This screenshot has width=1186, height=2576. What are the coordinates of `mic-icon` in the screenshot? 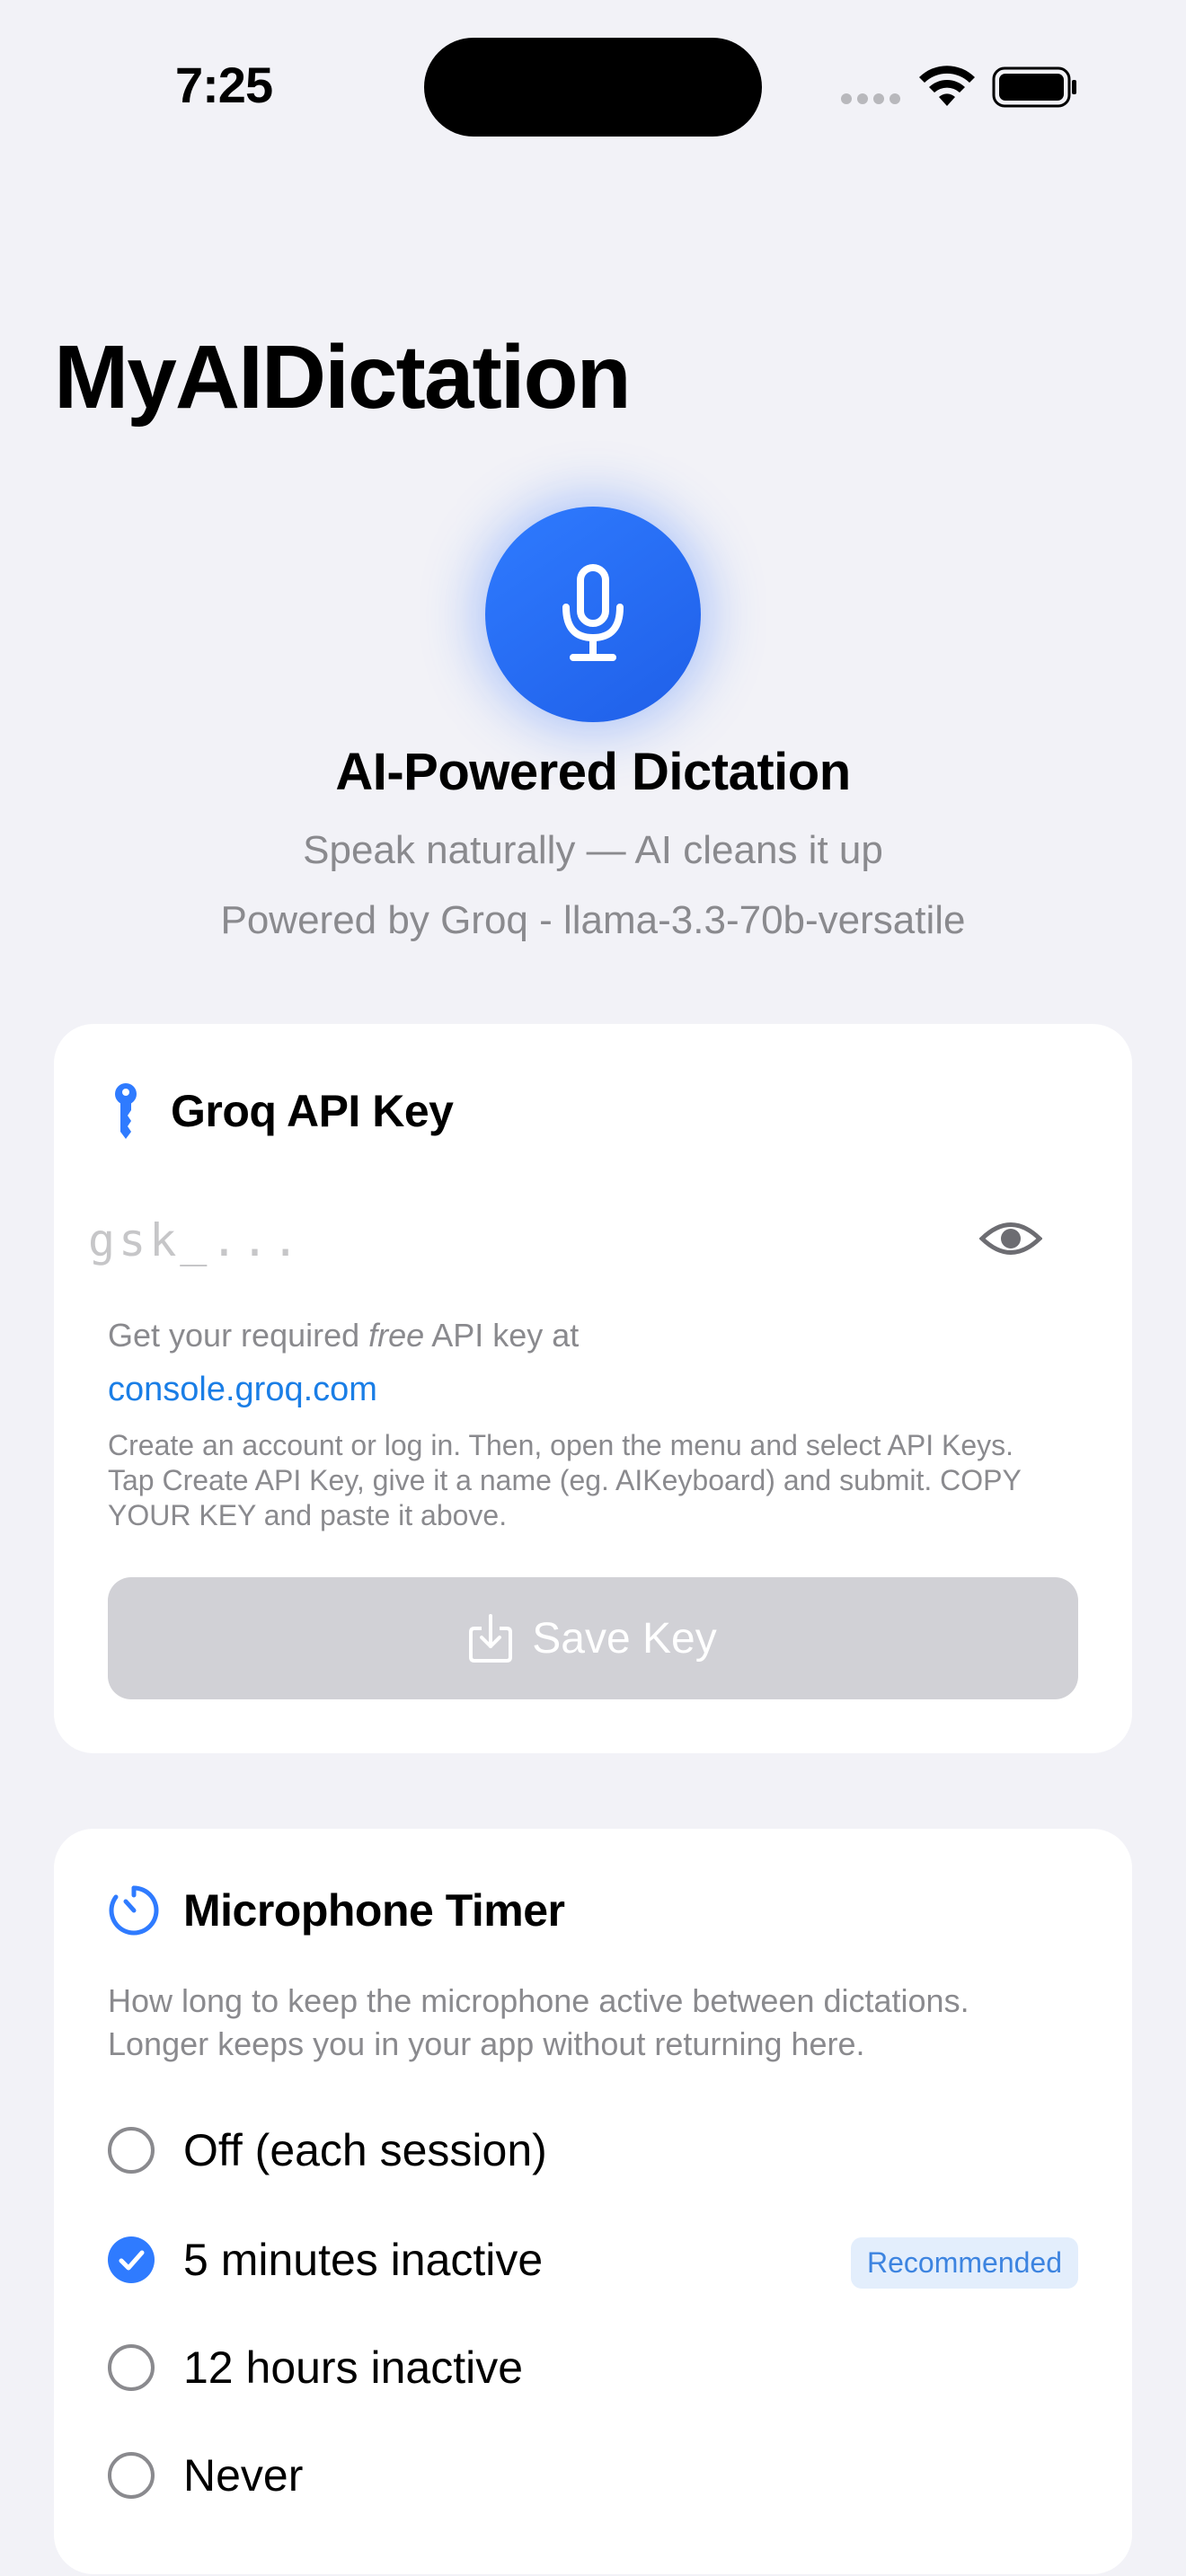 It's located at (593, 612).